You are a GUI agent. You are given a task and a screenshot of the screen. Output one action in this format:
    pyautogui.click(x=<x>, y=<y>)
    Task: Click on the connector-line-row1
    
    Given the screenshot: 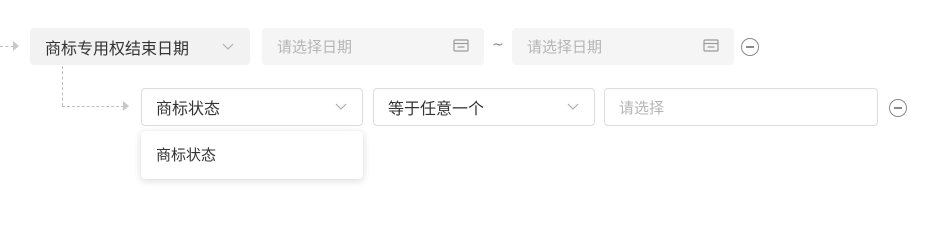 What is the action you would take?
    pyautogui.click(x=7, y=46)
    